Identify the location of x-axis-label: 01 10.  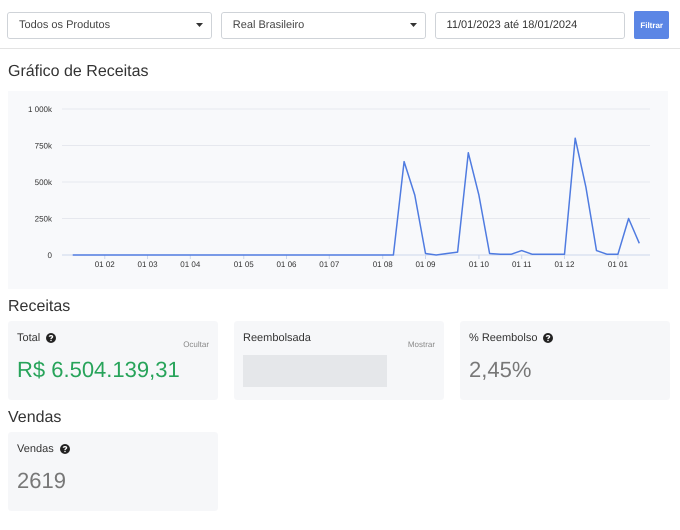
(478, 264).